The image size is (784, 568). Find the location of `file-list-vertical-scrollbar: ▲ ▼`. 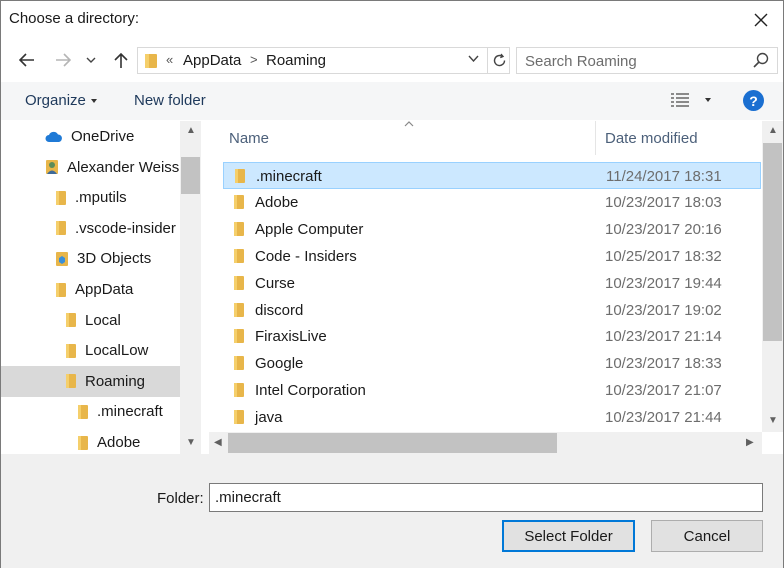

file-list-vertical-scrollbar: ▲ ▼ is located at coordinates (772, 276).